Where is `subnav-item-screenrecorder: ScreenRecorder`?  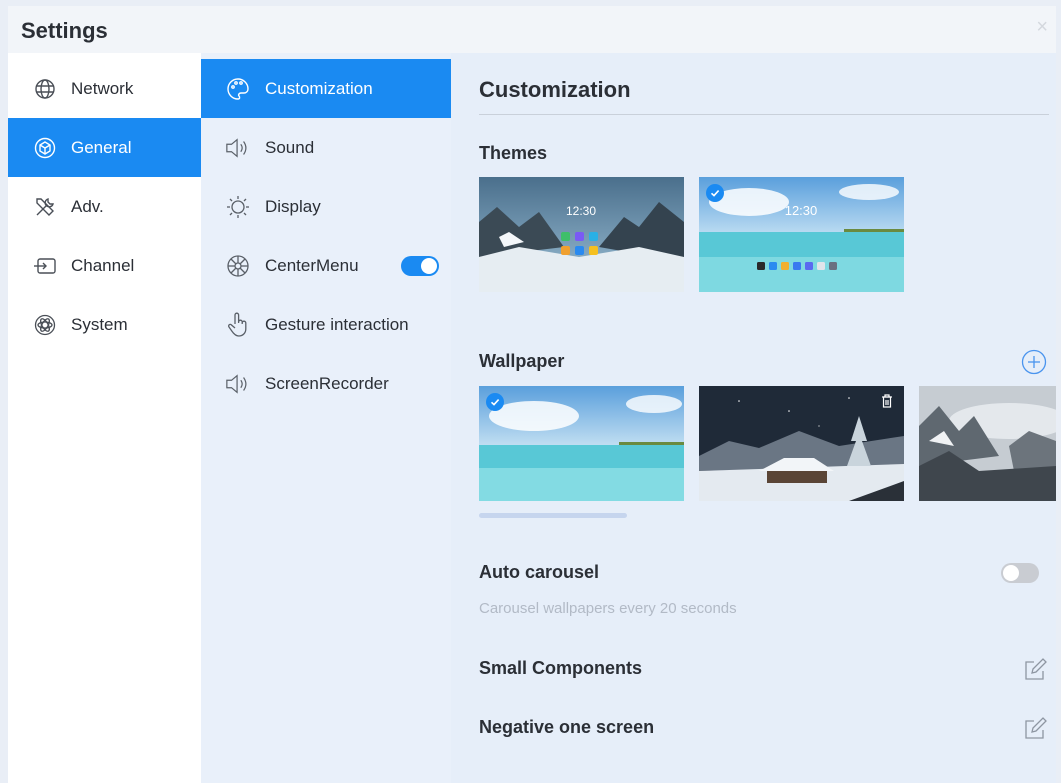 subnav-item-screenrecorder: ScreenRecorder is located at coordinates (326, 383).